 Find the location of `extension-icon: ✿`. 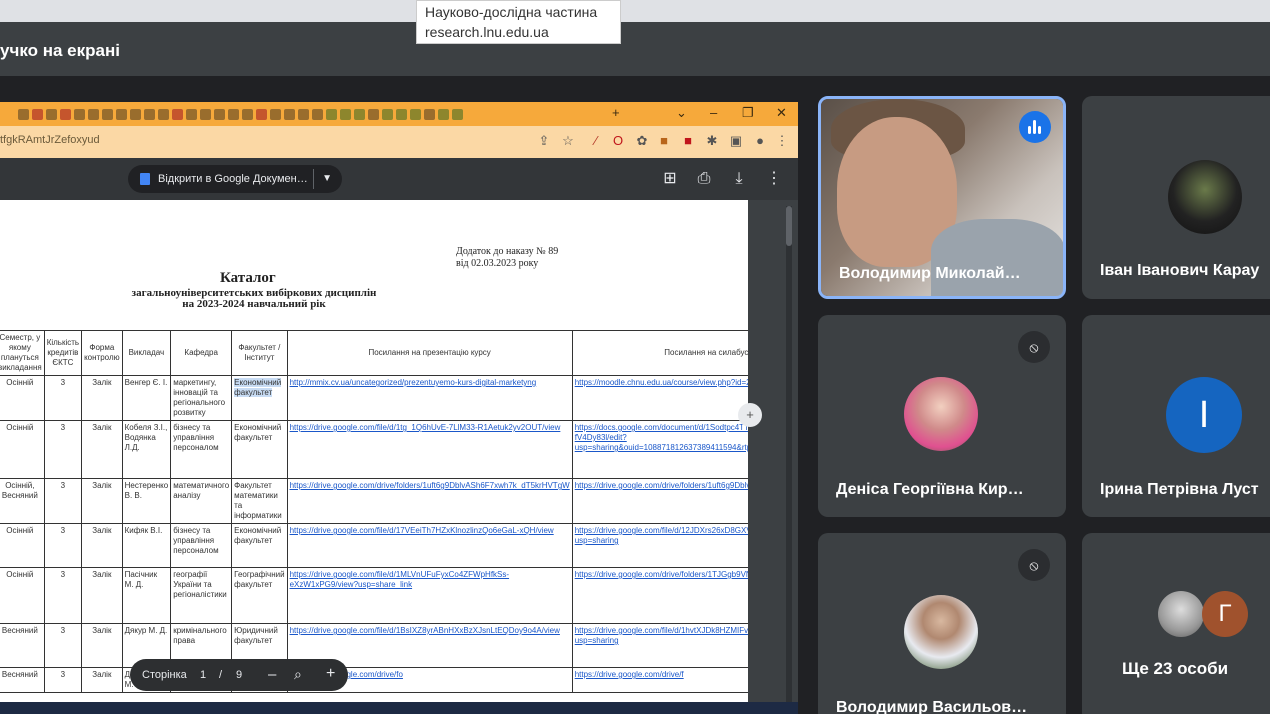

extension-icon: ✿ is located at coordinates (642, 141).